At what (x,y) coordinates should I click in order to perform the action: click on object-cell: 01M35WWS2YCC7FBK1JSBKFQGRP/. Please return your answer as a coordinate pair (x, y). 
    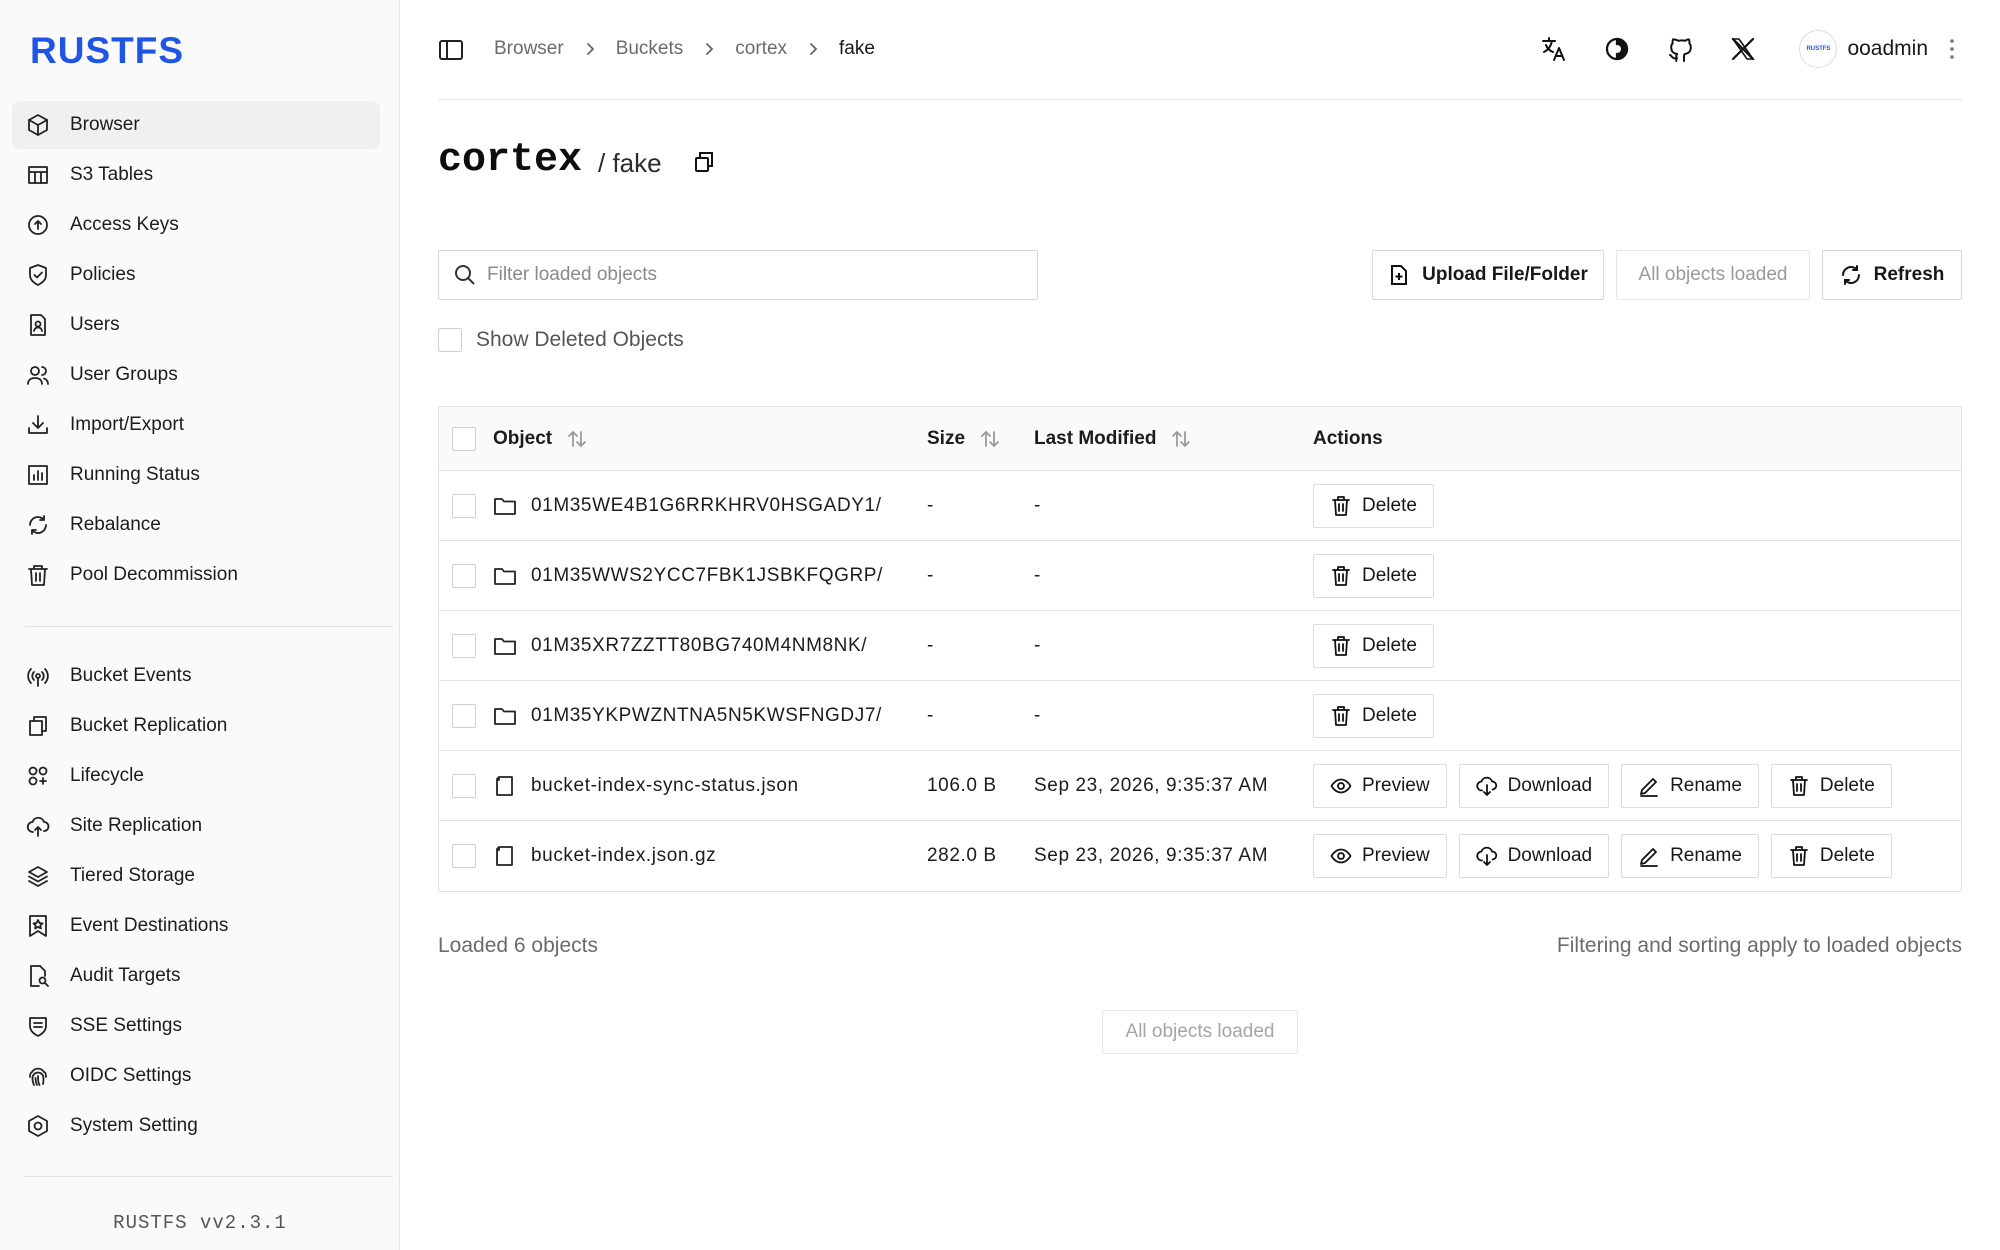
    Looking at the image, I should click on (688, 575).